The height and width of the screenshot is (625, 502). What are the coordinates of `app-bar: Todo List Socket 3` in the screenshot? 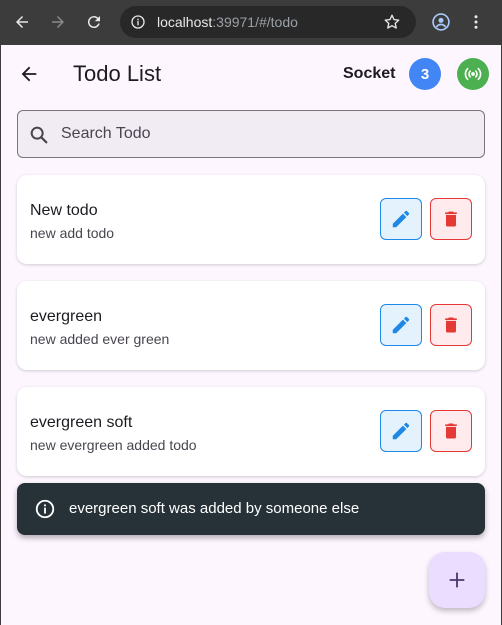 It's located at (251, 74).